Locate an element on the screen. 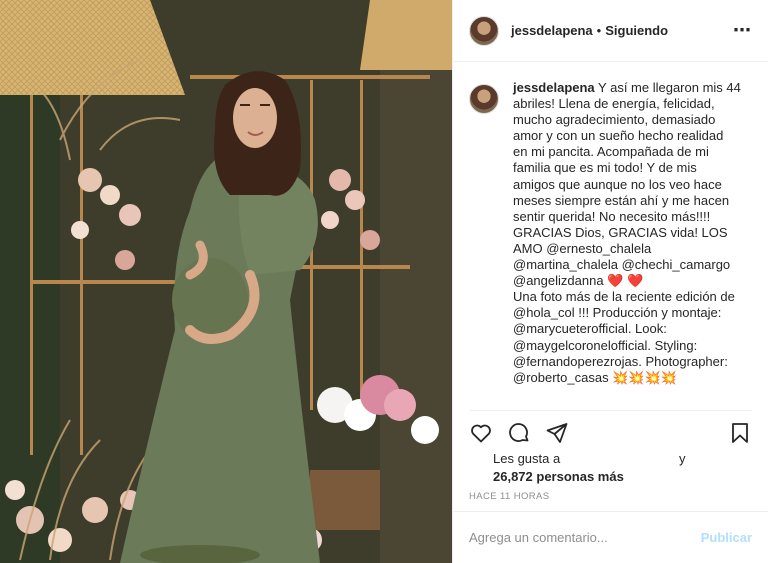  caption-line: @hola_col !!! Producción y montaje: is located at coordinates (617, 313).